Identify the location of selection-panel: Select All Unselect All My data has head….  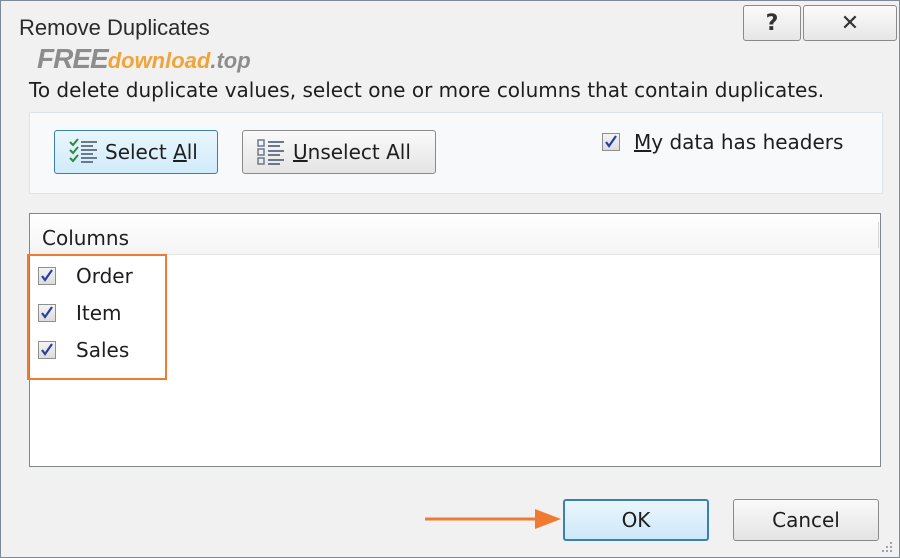
(456, 153).